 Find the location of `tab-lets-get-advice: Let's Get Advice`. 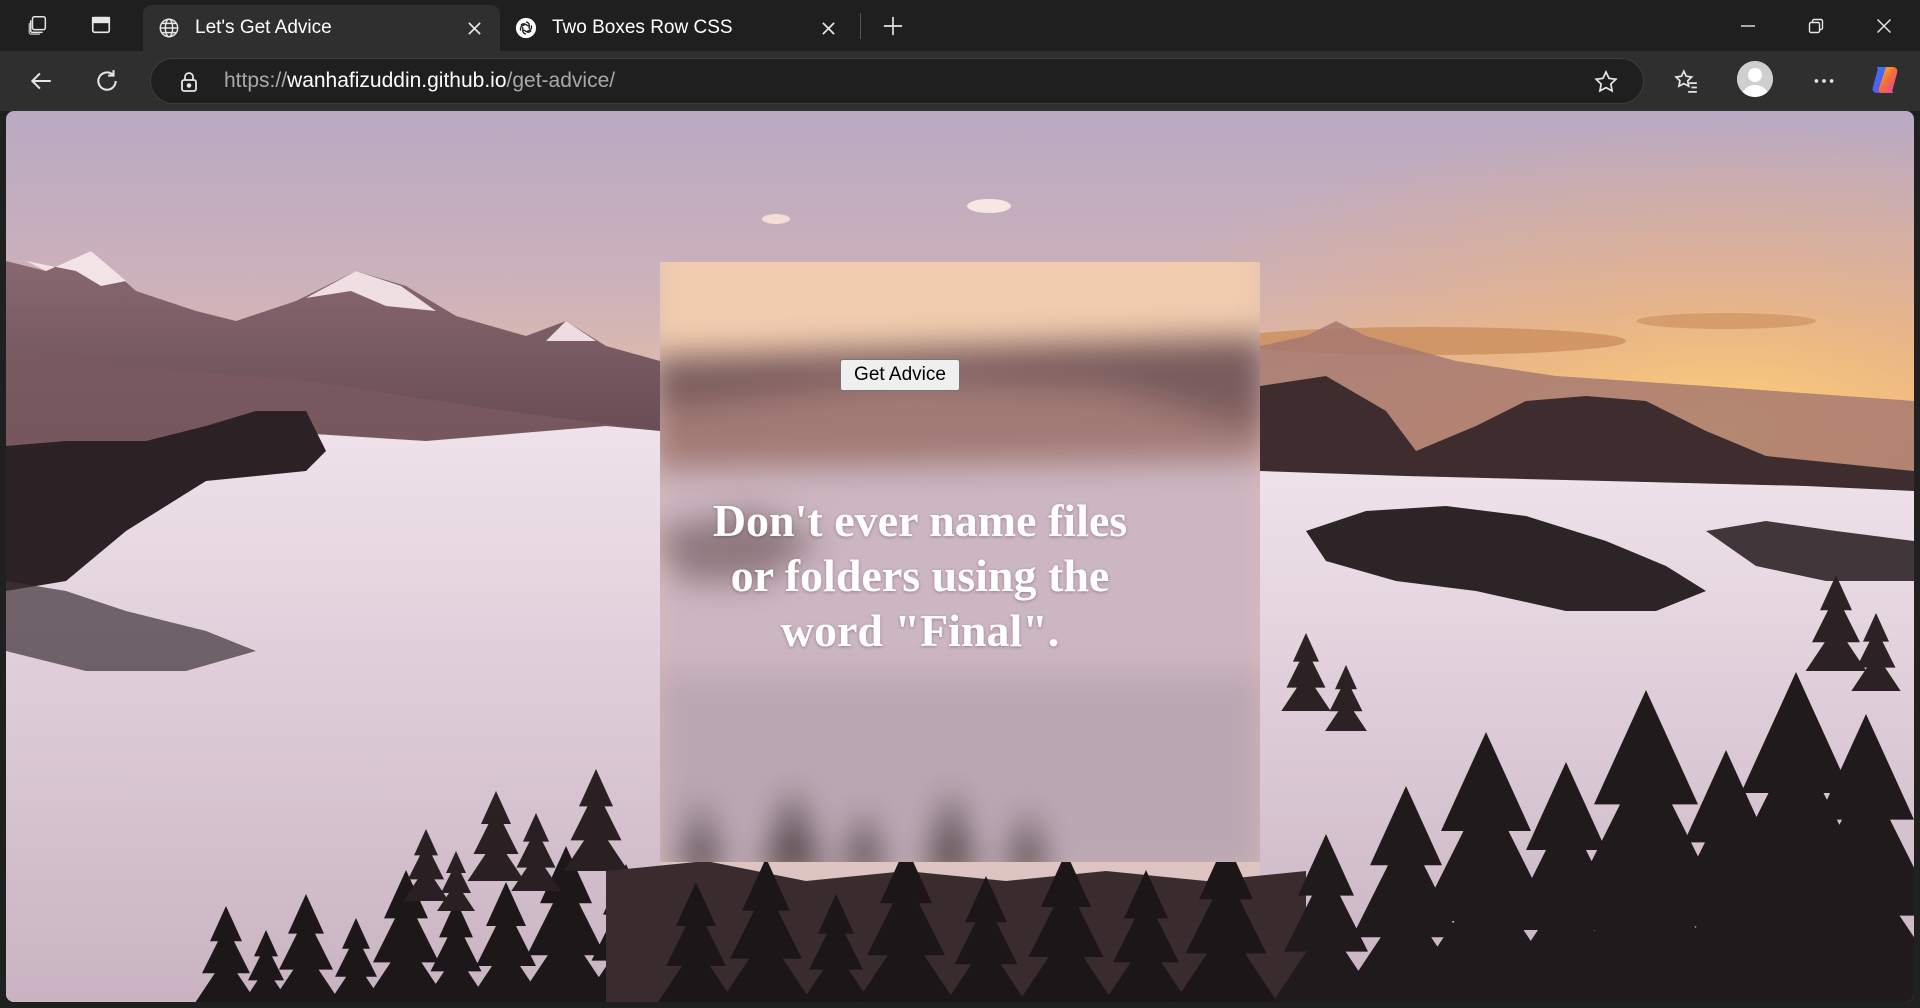

tab-lets-get-advice: Let's Get Advice is located at coordinates (321, 28).